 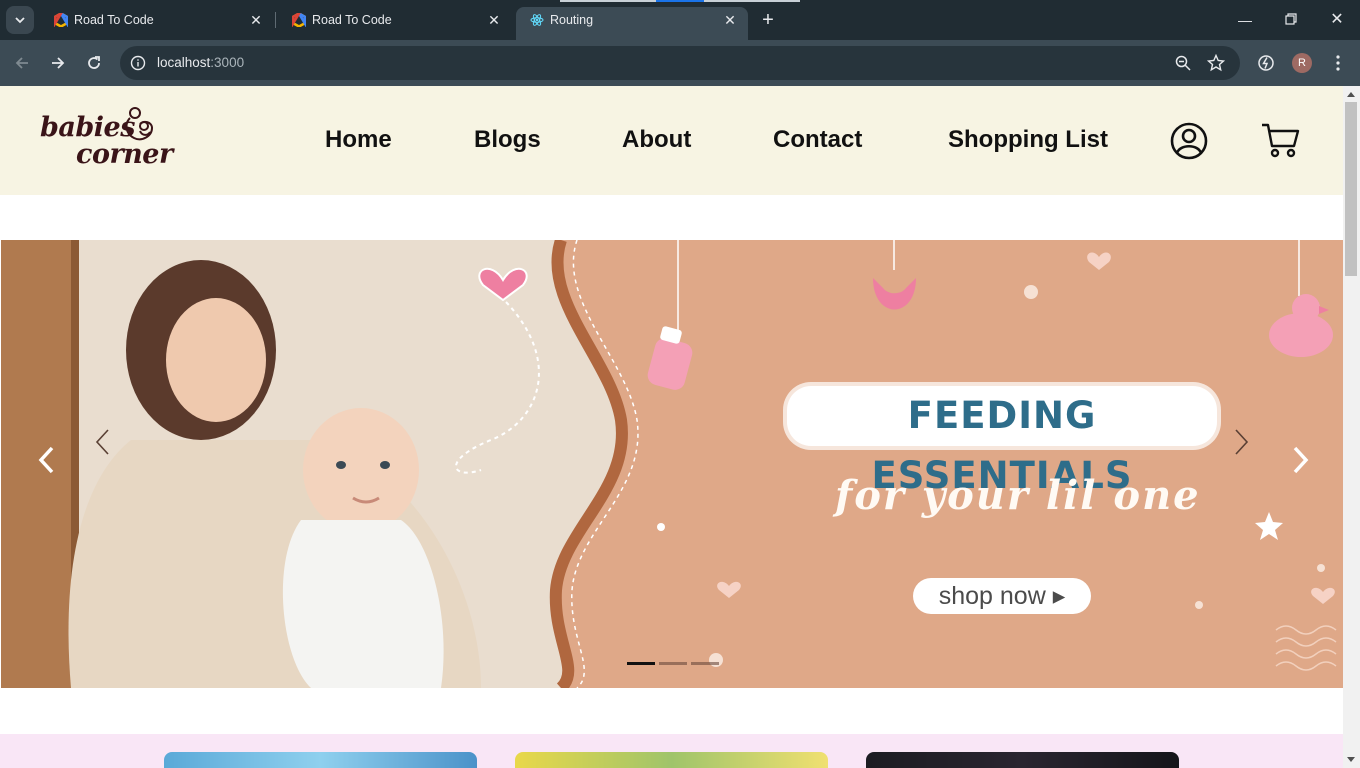 What do you see at coordinates (671, 751) in the screenshot?
I see `category-cards-section` at bounding box center [671, 751].